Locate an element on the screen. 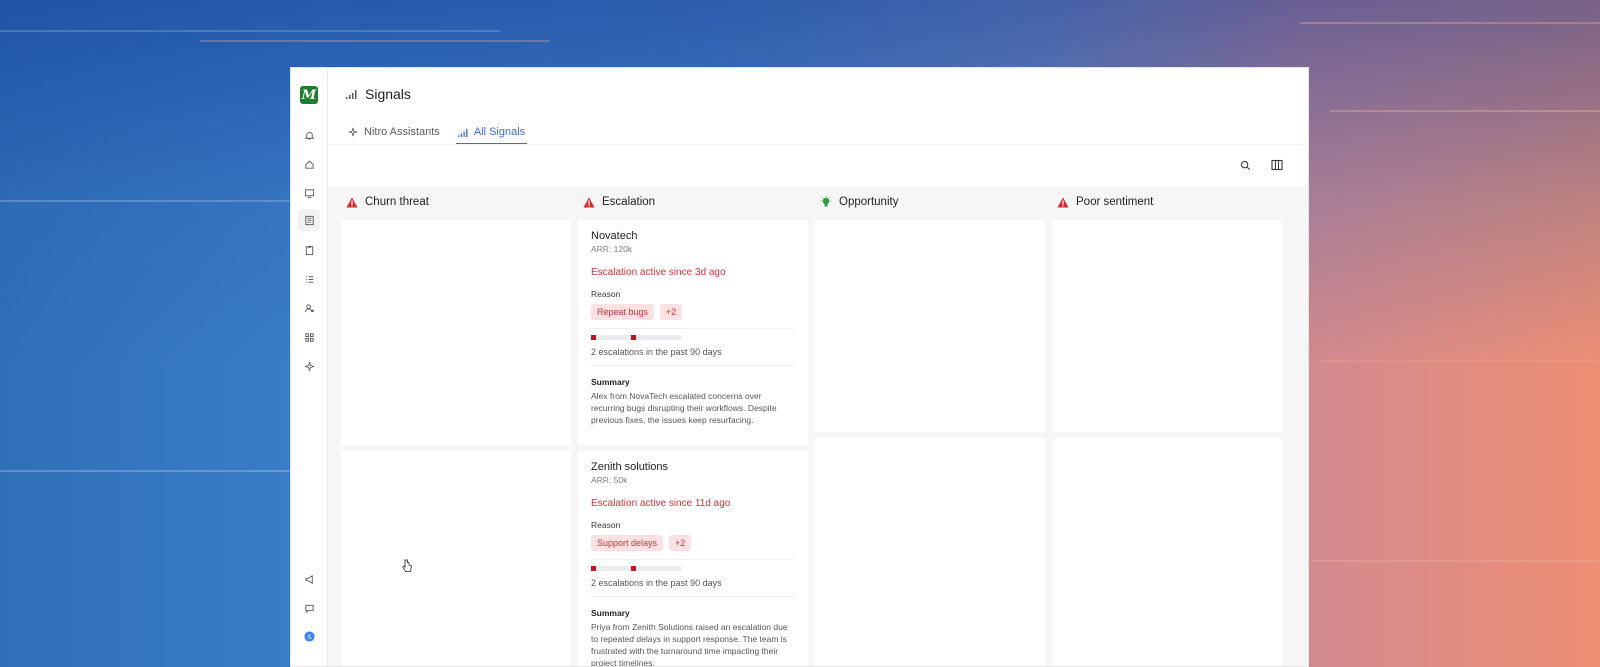  escalation-status: Escalation active since 3d ago is located at coordinates (658, 272).